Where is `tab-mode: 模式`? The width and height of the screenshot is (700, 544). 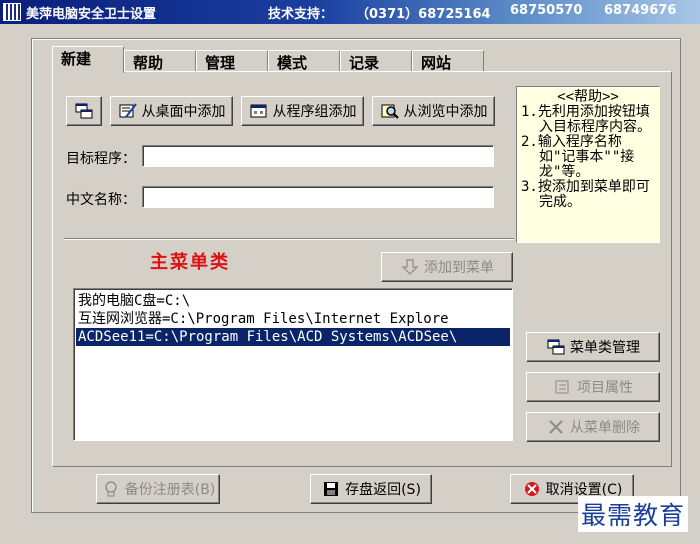
tab-mode: 模式 is located at coordinates (304, 61).